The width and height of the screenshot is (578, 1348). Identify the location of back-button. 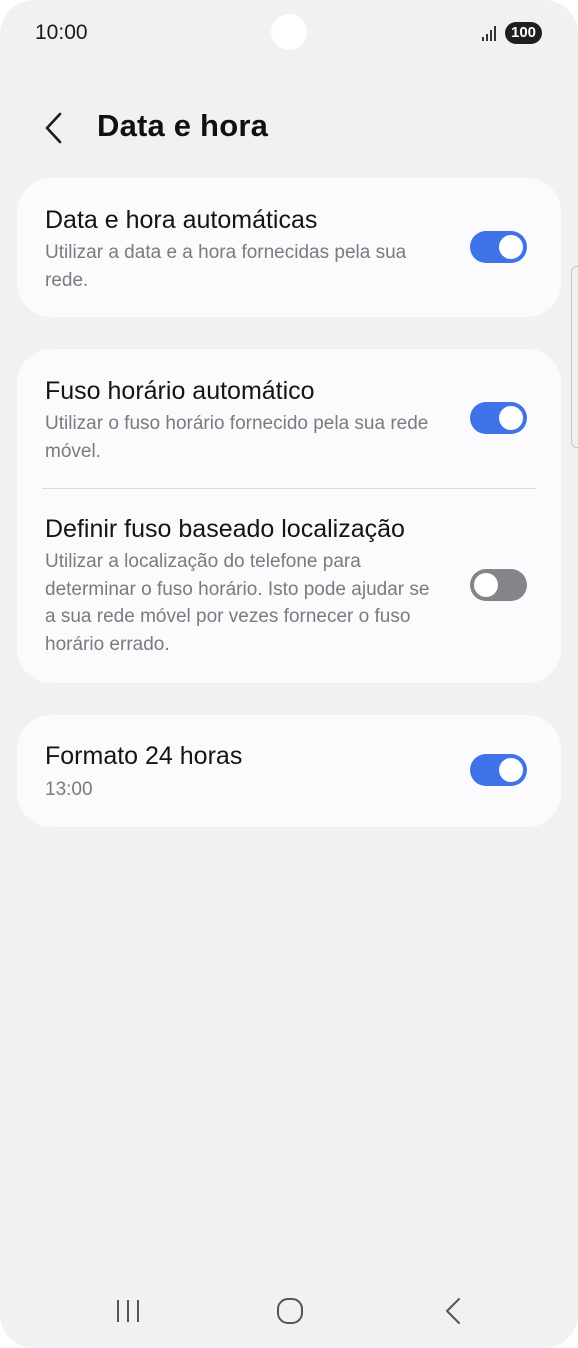
(55, 128).